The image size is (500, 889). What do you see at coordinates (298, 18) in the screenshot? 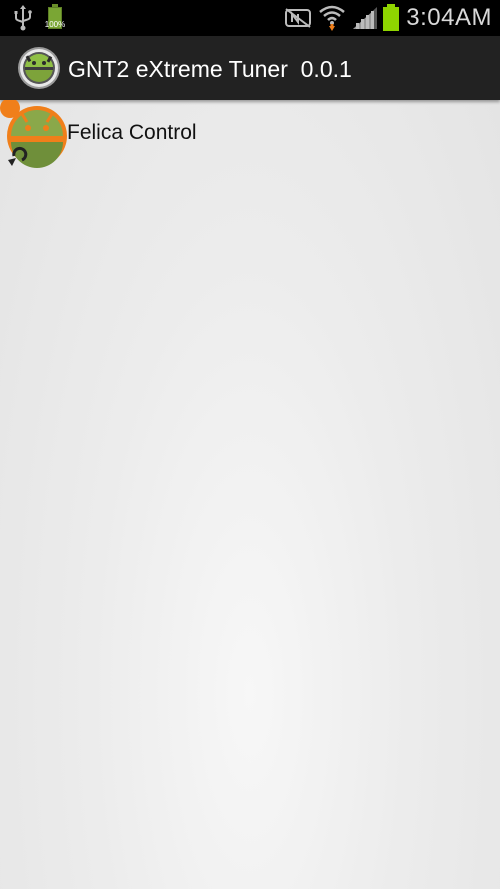
I see `nfc-off-icon` at bounding box center [298, 18].